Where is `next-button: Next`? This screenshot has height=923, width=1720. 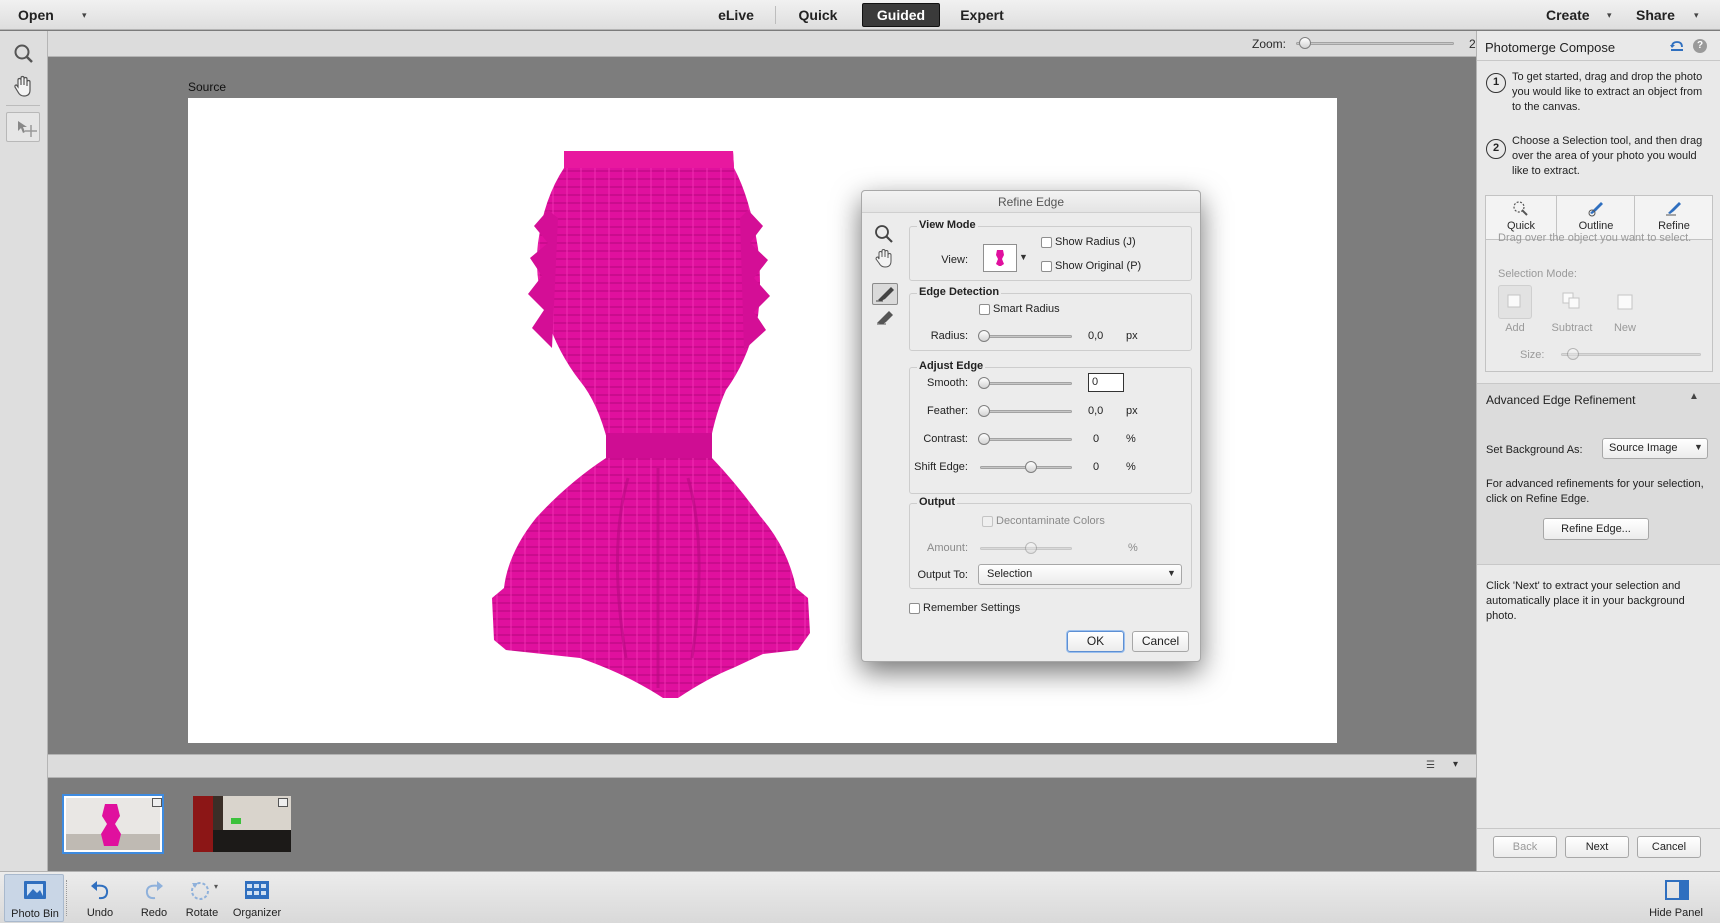
next-button: Next is located at coordinates (1597, 847).